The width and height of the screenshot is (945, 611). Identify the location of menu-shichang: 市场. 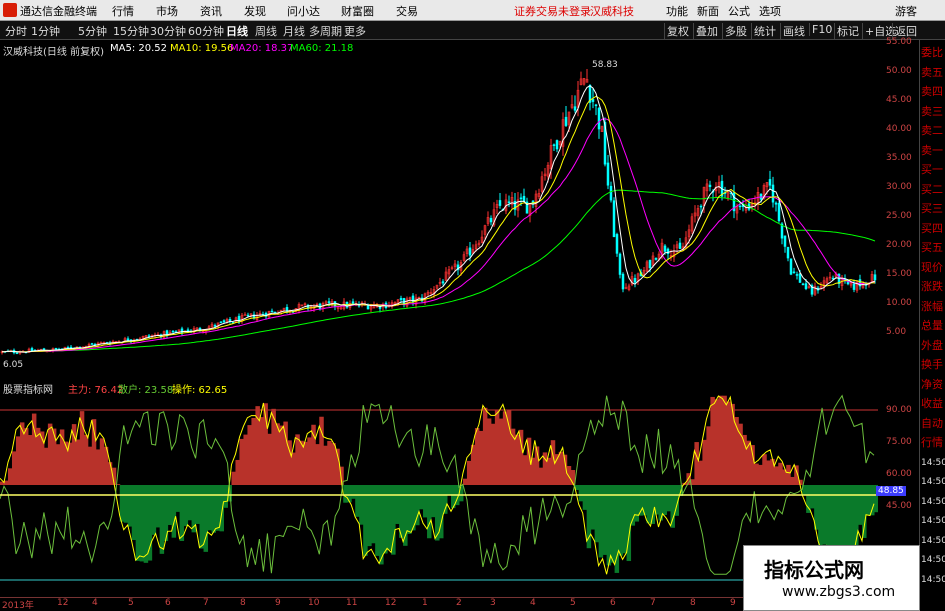
(167, 11).